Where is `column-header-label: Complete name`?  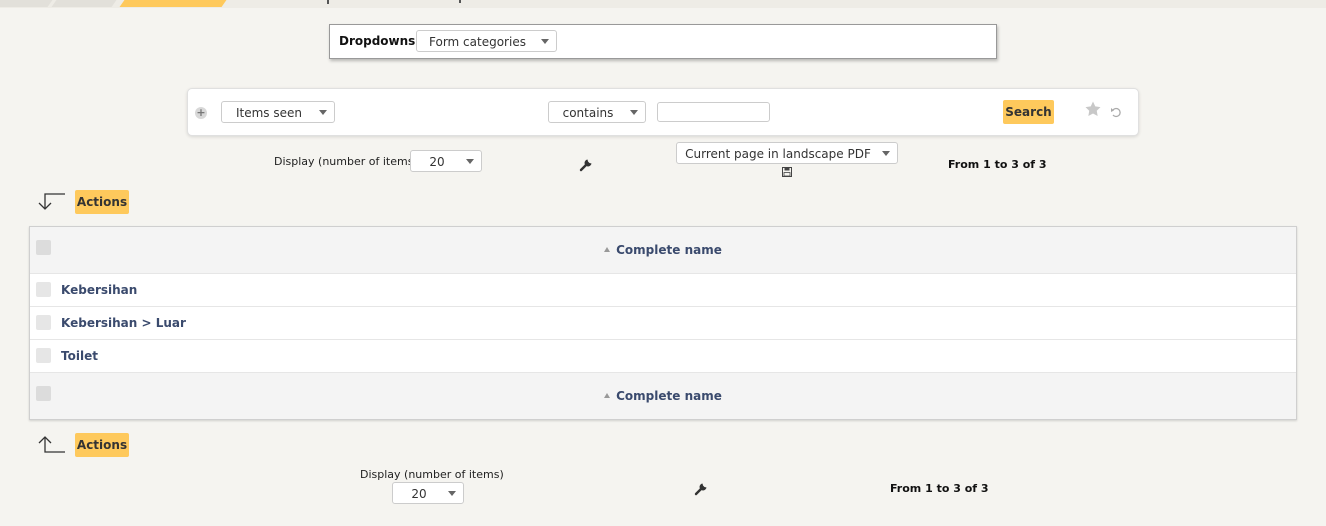
column-header-label: Complete name is located at coordinates (669, 250).